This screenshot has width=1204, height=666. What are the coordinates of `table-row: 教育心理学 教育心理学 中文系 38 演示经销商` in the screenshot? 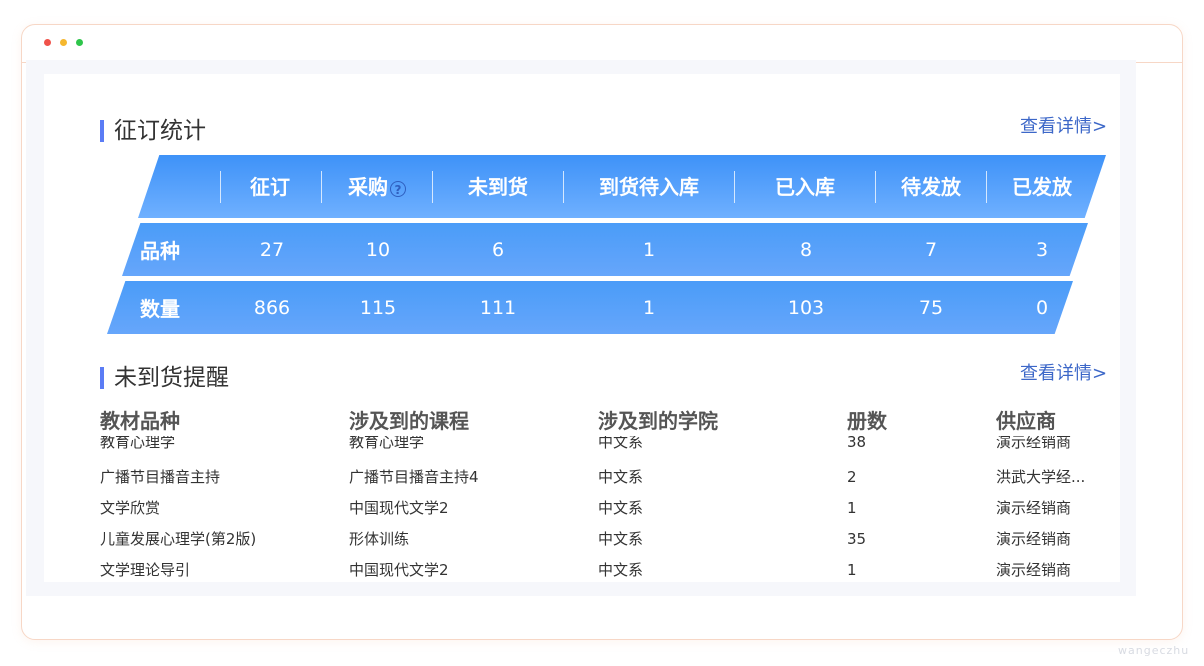 It's located at (605, 449).